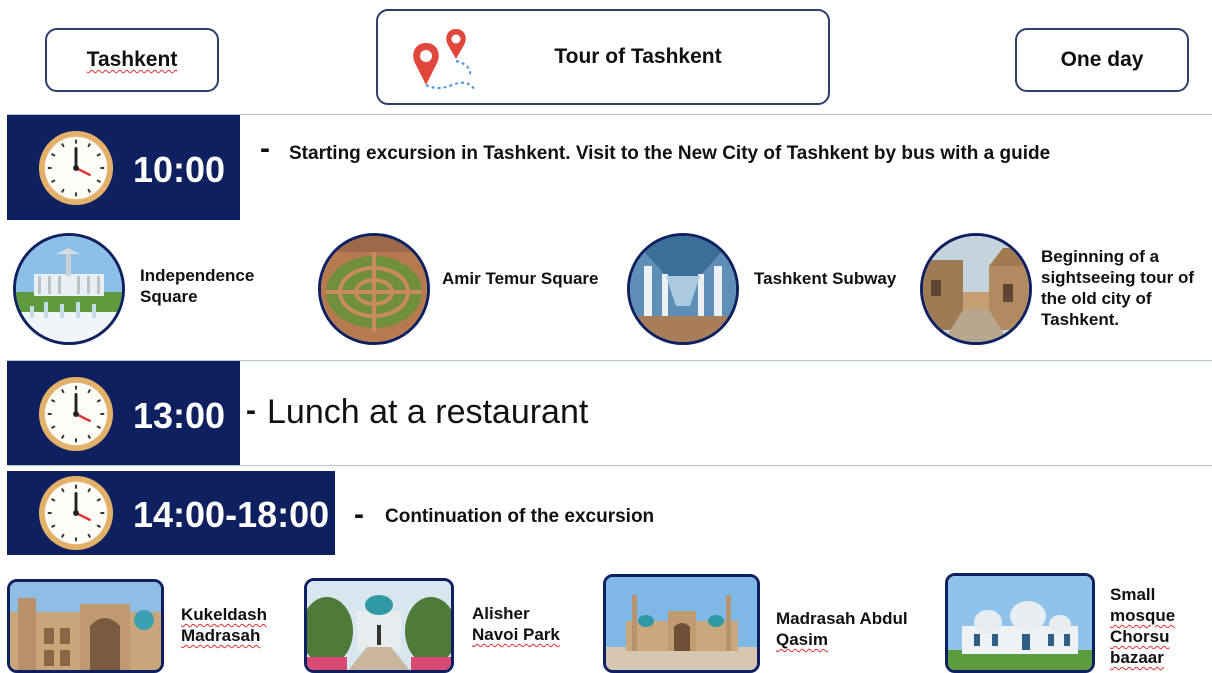  What do you see at coordinates (520, 278) in the screenshot?
I see `sight-label: Amir Temur Square` at bounding box center [520, 278].